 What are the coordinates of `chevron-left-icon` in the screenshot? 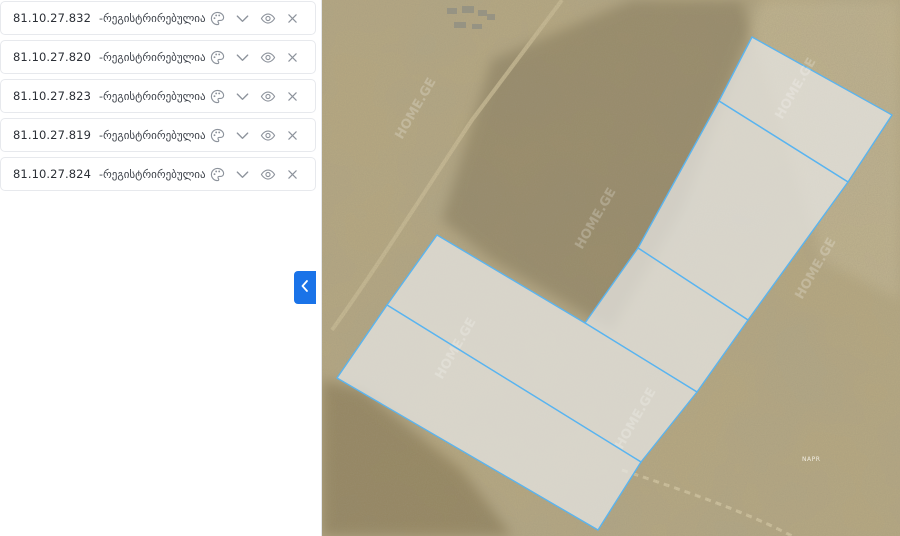 It's located at (305, 287).